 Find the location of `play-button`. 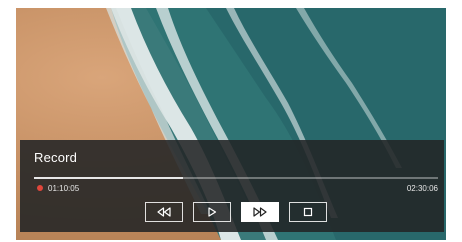

play-button is located at coordinates (212, 212).